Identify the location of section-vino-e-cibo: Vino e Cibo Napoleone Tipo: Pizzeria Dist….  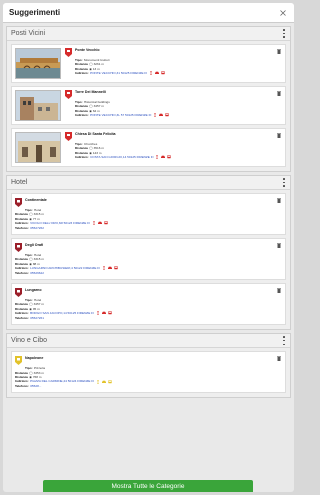
(148, 366).